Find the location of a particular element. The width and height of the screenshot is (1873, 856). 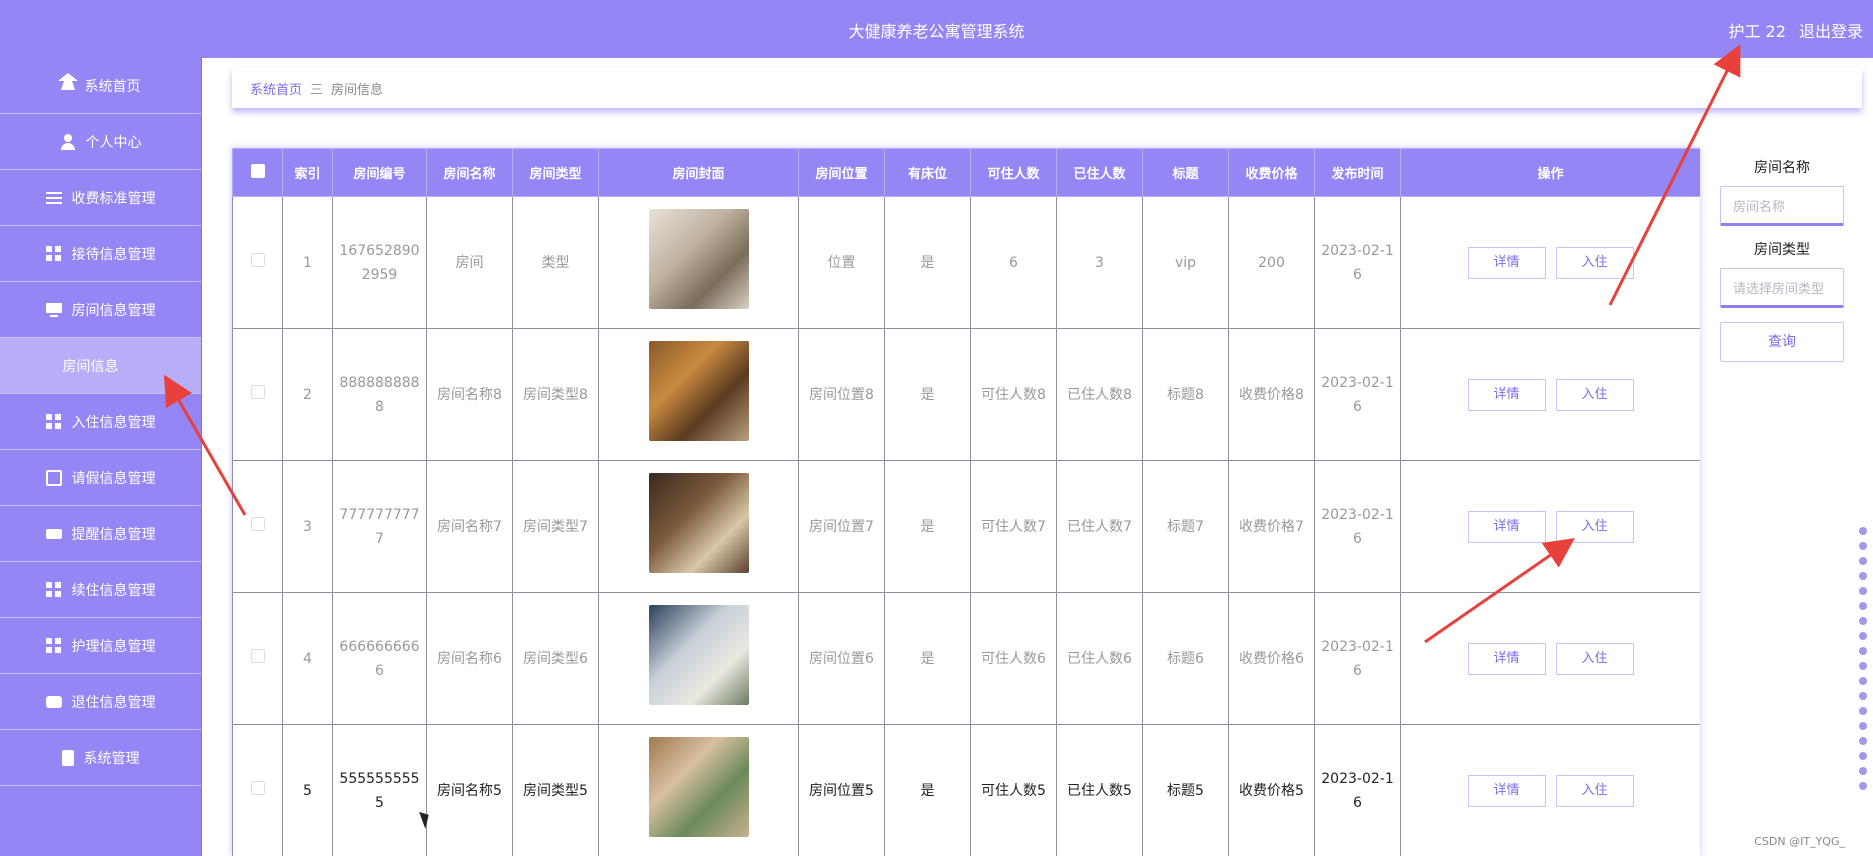

sidebar-item-reminder: 提醒信息管理 is located at coordinates (100, 534).